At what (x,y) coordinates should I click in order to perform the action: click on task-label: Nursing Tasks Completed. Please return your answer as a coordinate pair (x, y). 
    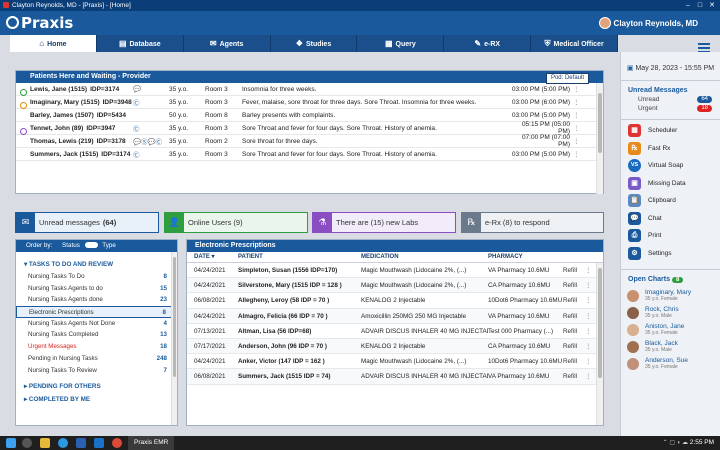
    Looking at the image, I should click on (63, 335).